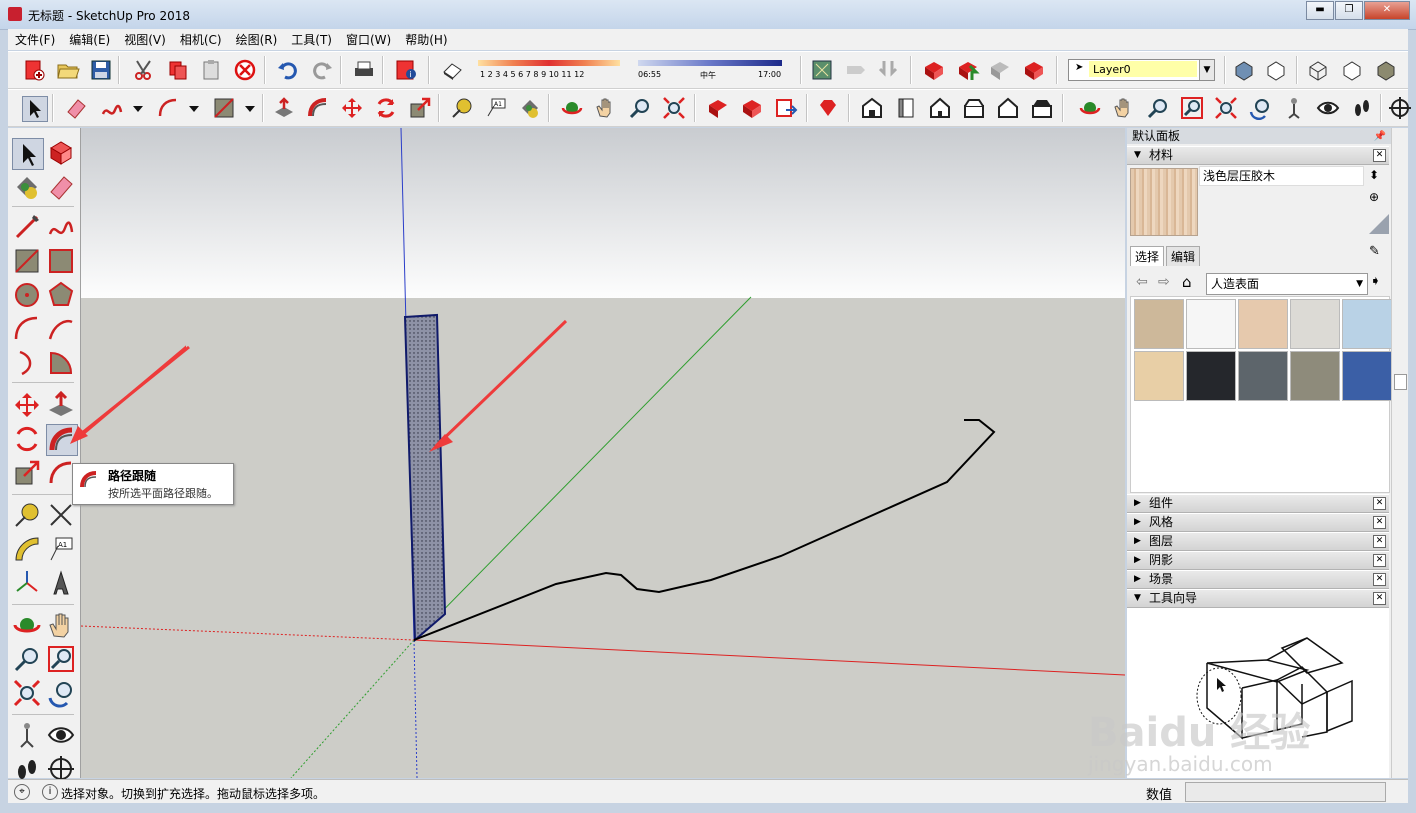 The width and height of the screenshot is (1416, 813). Describe the element at coordinates (178, 70) in the screenshot. I see `copy-icon` at that location.